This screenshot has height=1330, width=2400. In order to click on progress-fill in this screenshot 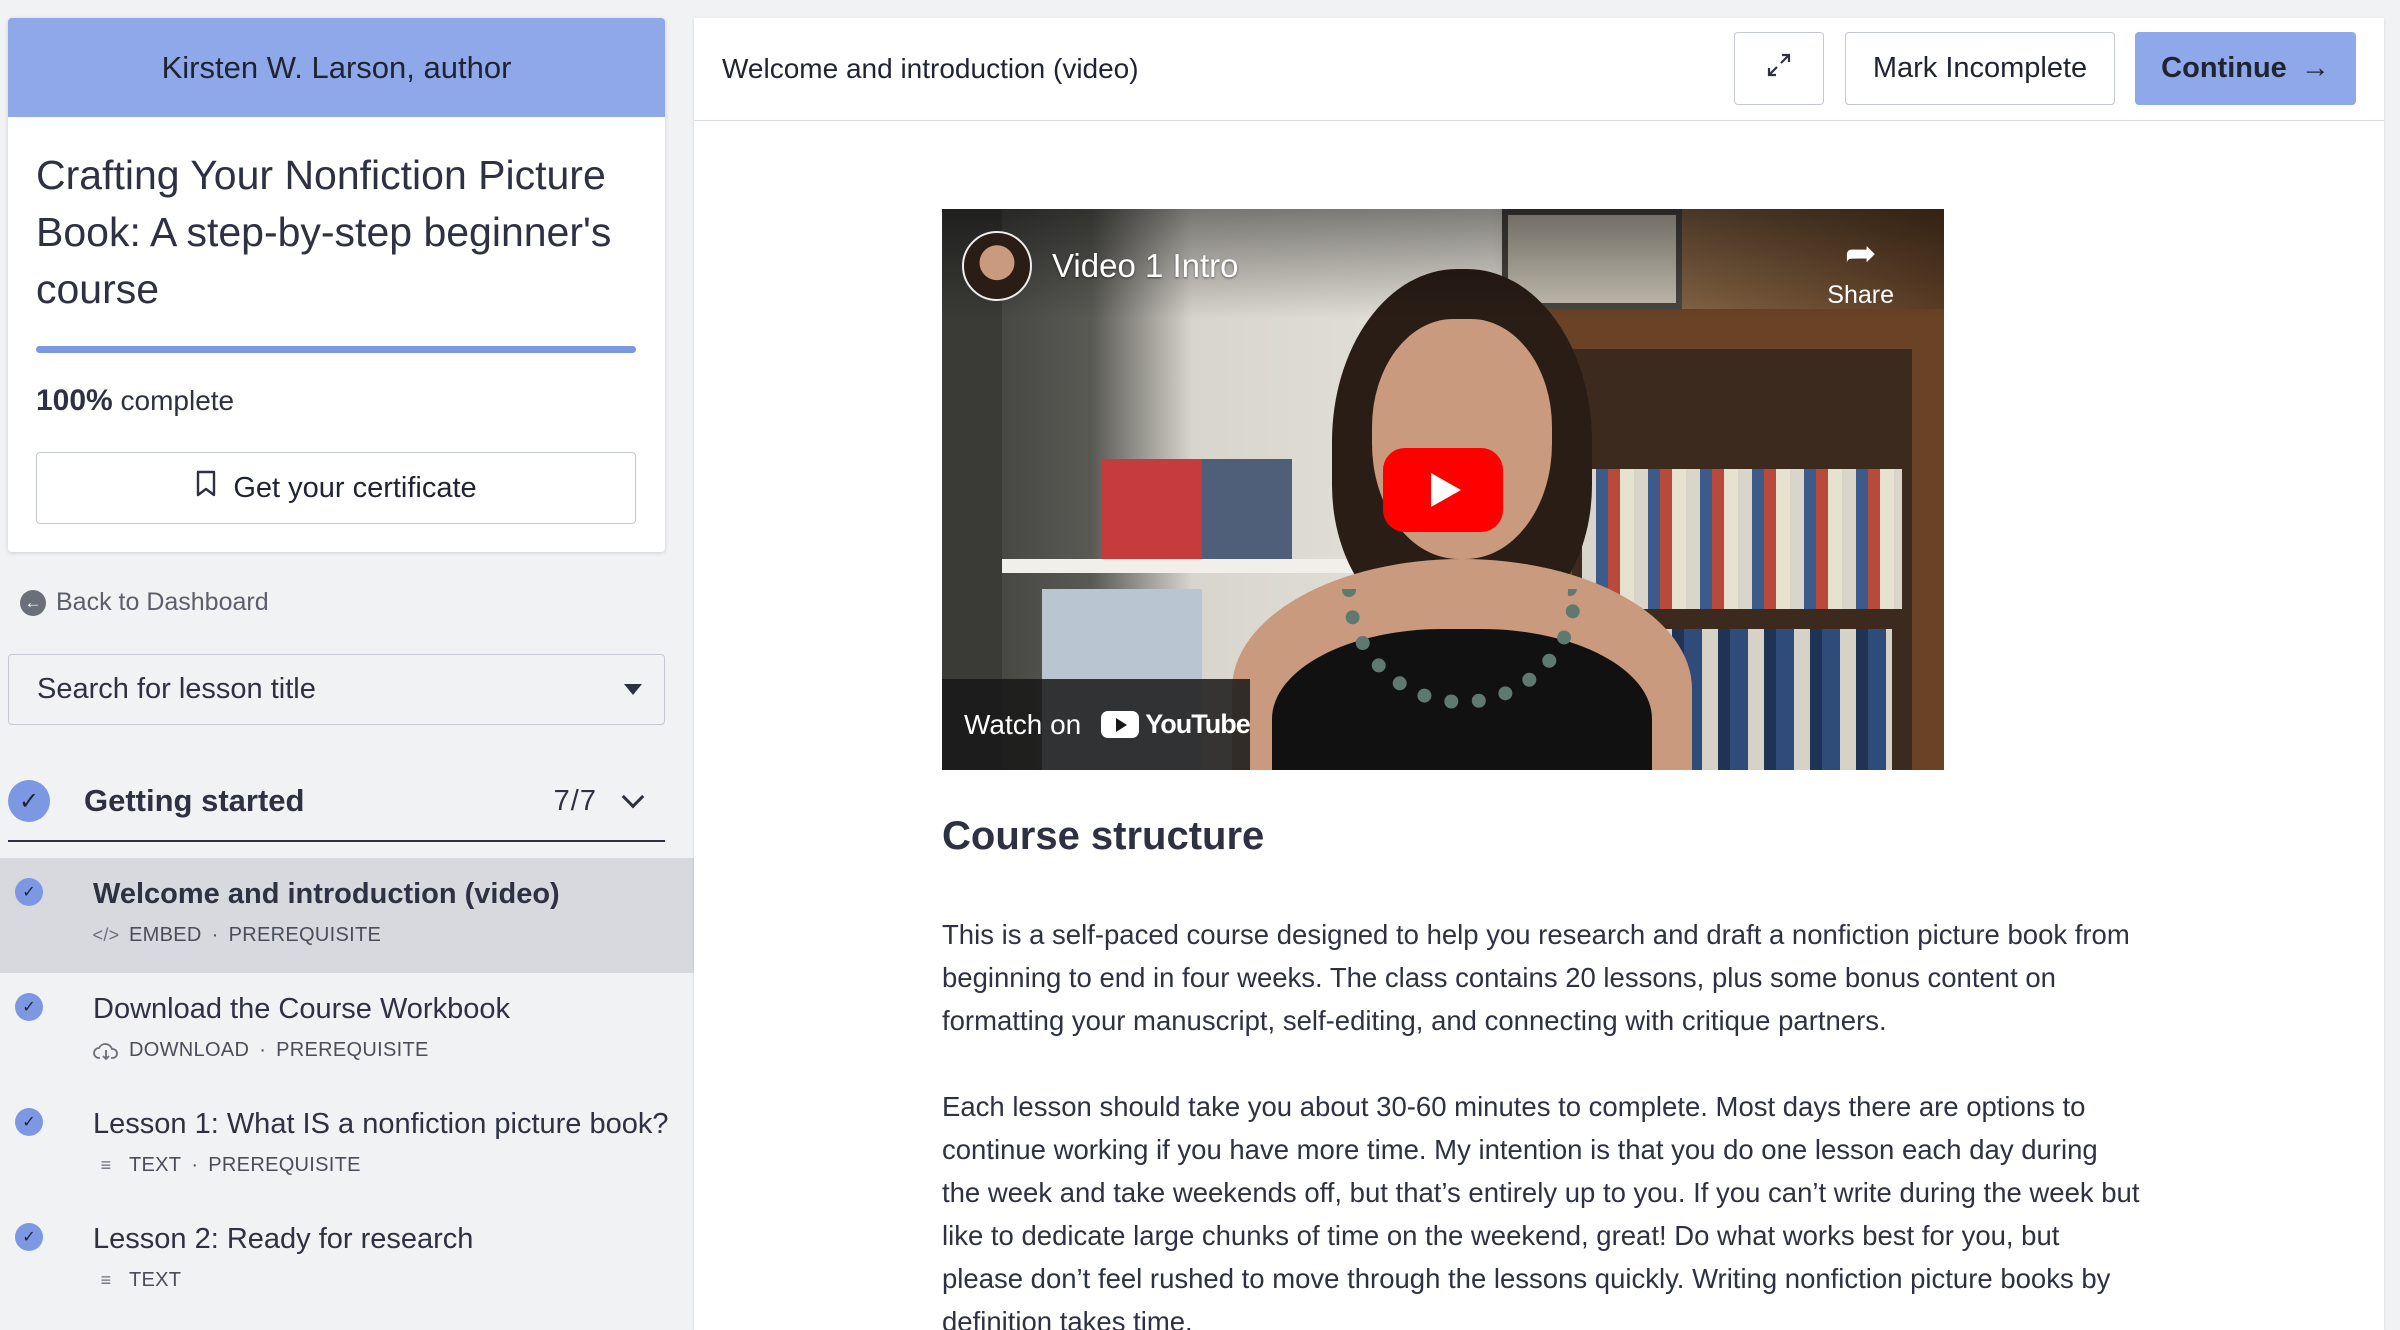, I will do `click(336, 349)`.